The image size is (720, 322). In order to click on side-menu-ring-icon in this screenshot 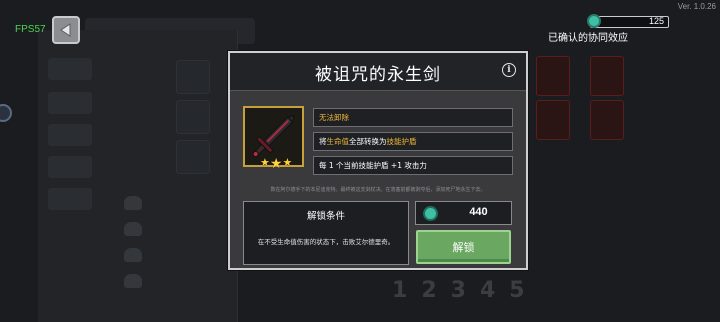, I will do `click(6, 113)`.